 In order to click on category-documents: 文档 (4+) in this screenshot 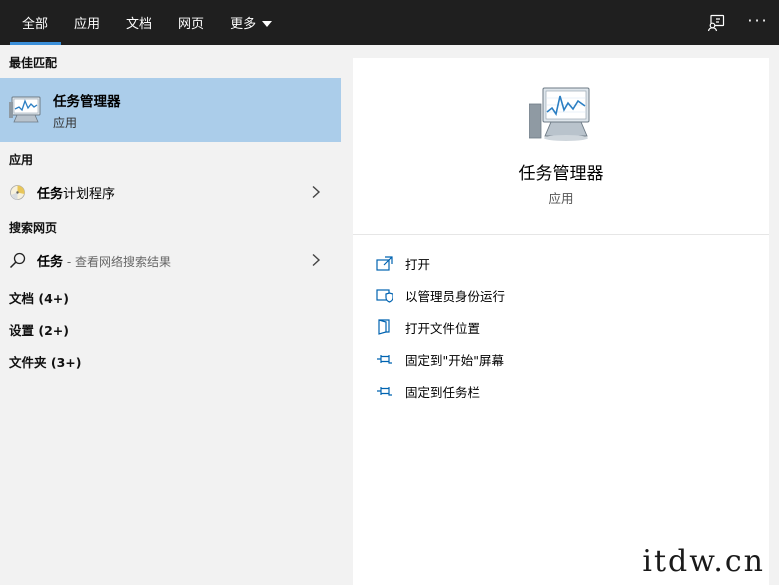, I will do `click(39, 297)`.